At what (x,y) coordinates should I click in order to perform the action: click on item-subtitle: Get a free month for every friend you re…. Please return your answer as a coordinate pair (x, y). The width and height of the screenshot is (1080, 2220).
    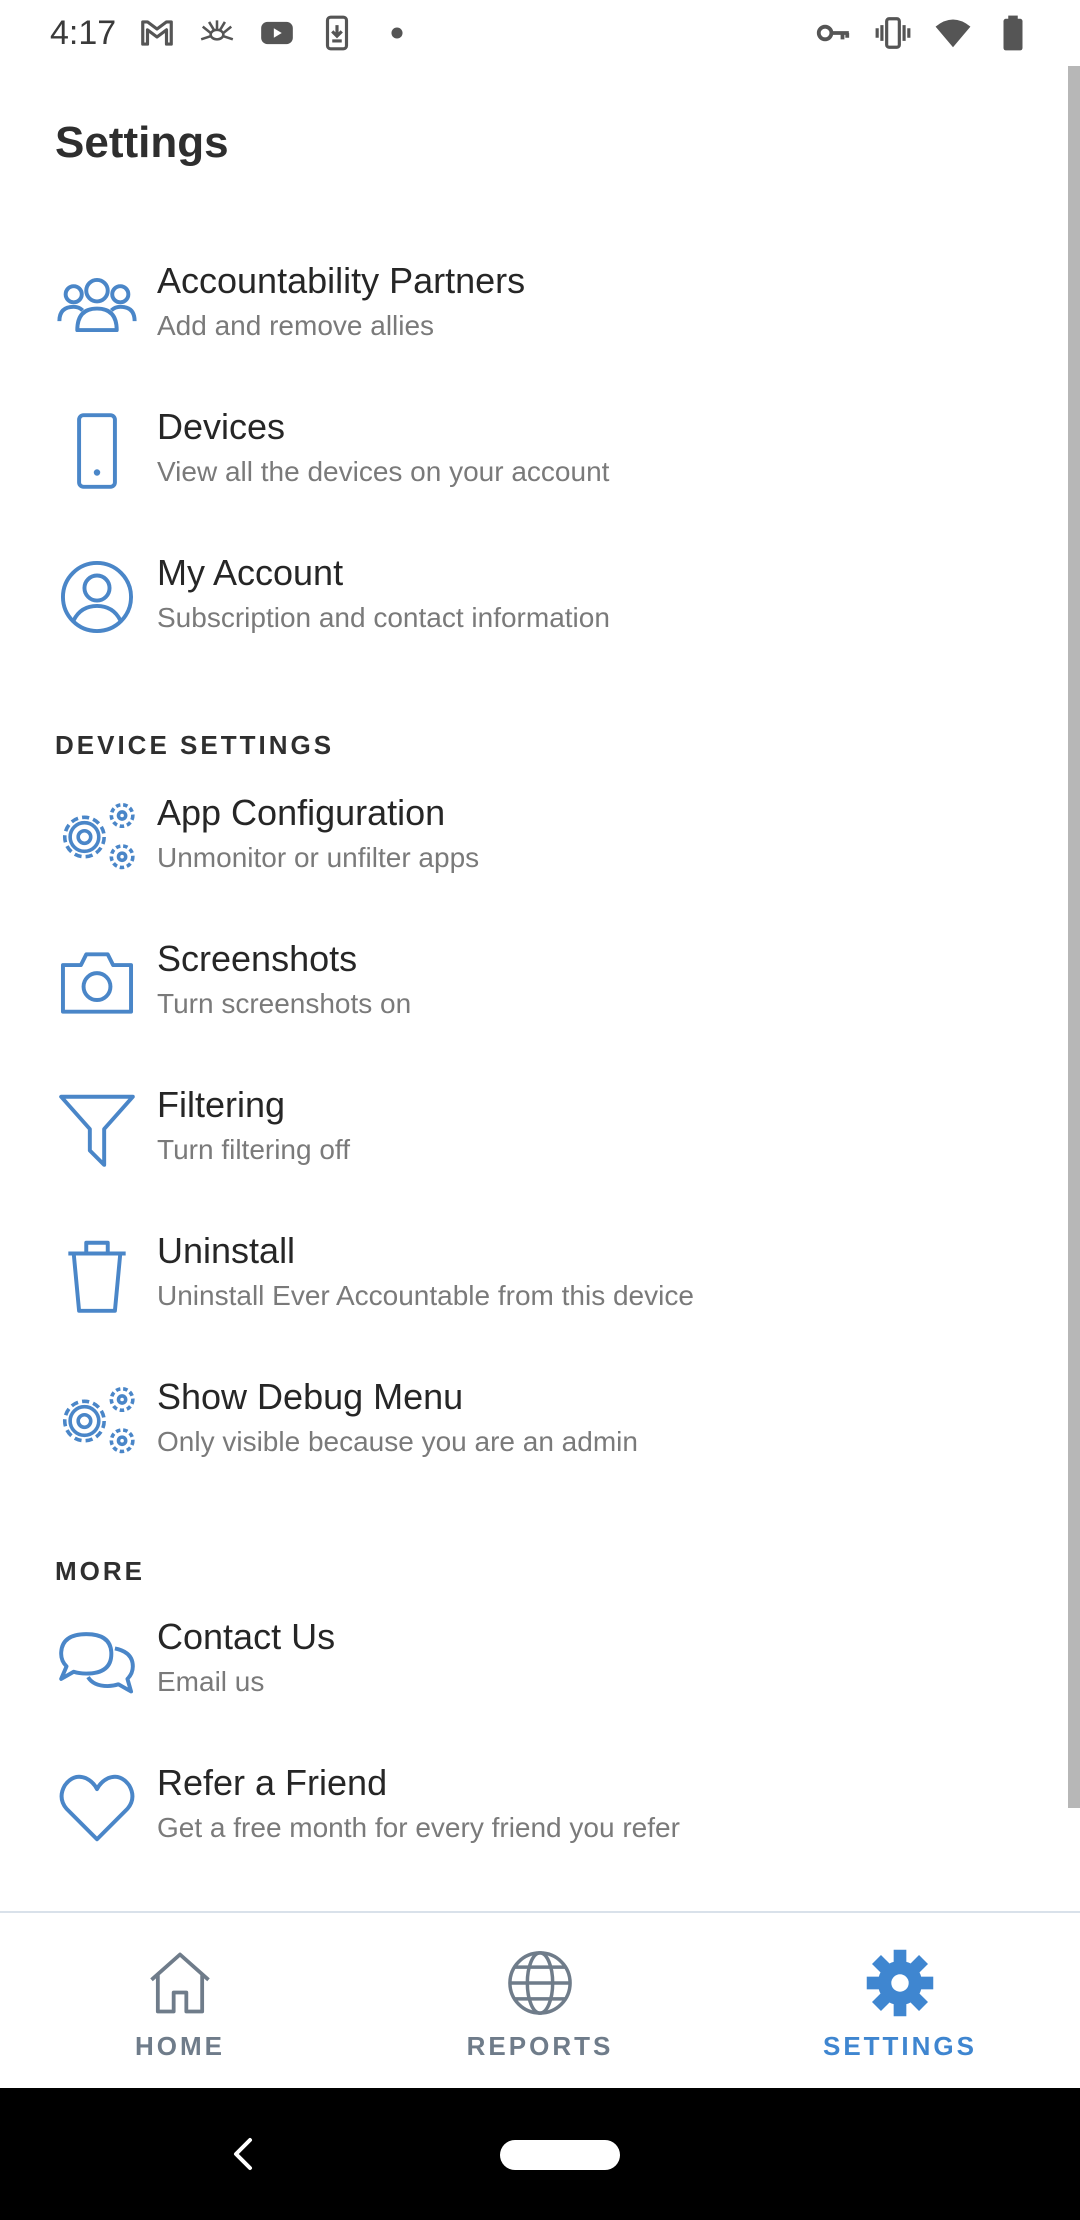
    Looking at the image, I should click on (418, 1827).